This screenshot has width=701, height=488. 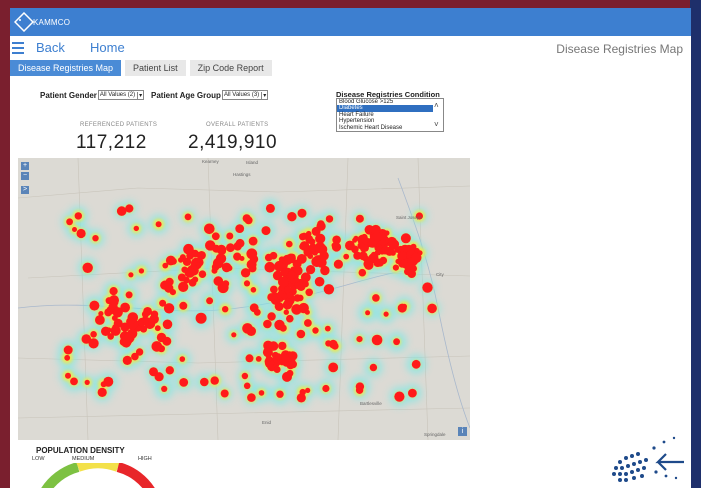 What do you see at coordinates (111, 142) in the screenshot?
I see `referenced-patients-value: 117,212` at bounding box center [111, 142].